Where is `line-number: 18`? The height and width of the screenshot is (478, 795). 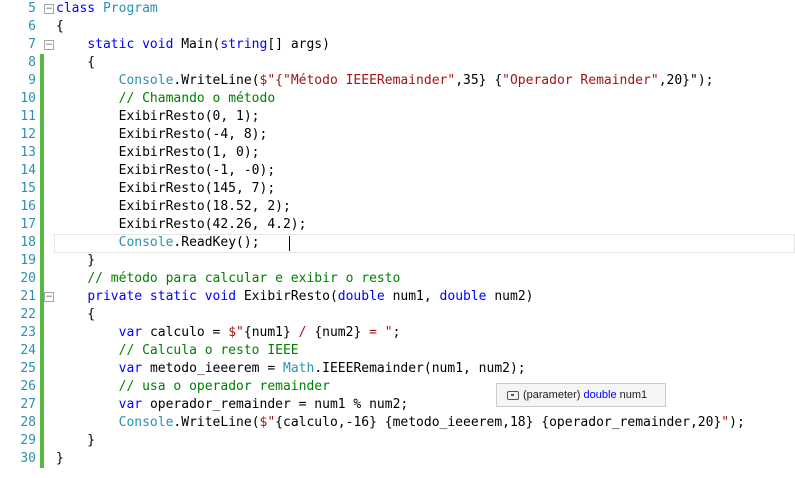 line-number: 18 is located at coordinates (28, 242).